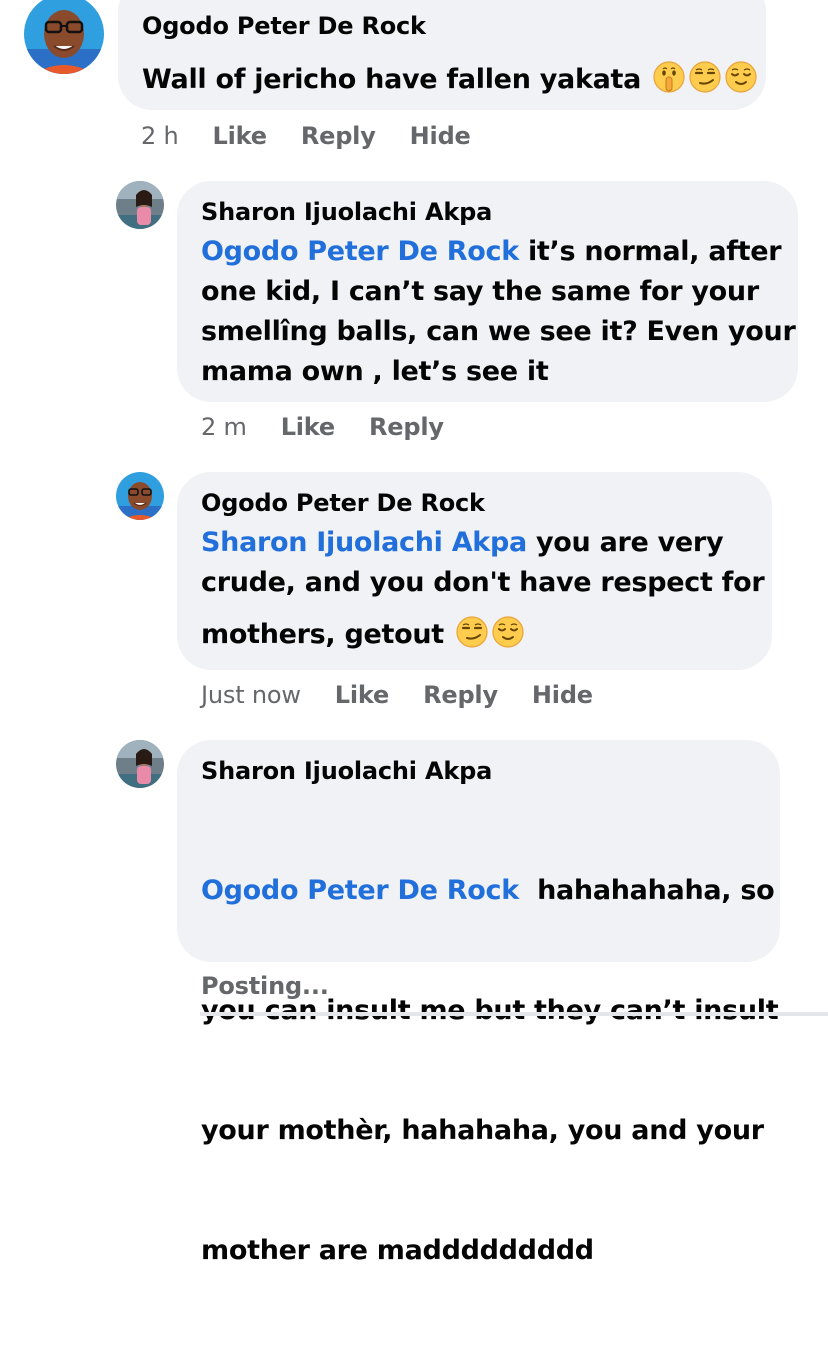  Describe the element at coordinates (625, 542) in the screenshot. I see `comment-body: you are very` at that location.